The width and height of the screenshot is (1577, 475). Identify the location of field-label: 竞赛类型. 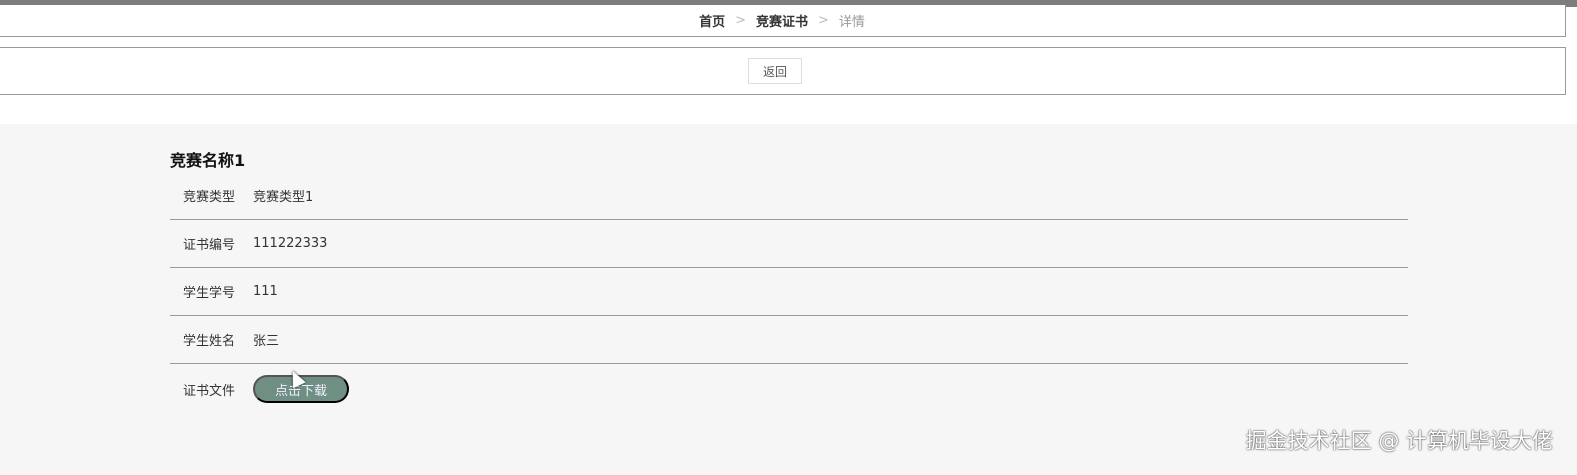
(209, 197).